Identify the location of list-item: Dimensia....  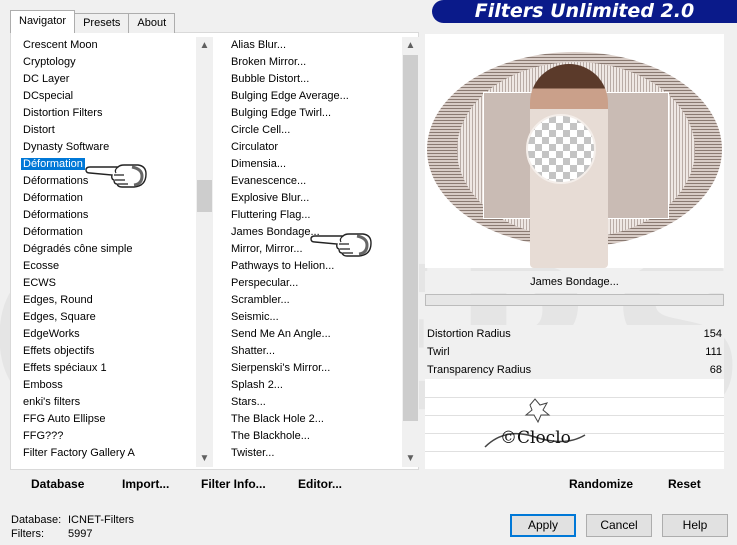
(315, 164).